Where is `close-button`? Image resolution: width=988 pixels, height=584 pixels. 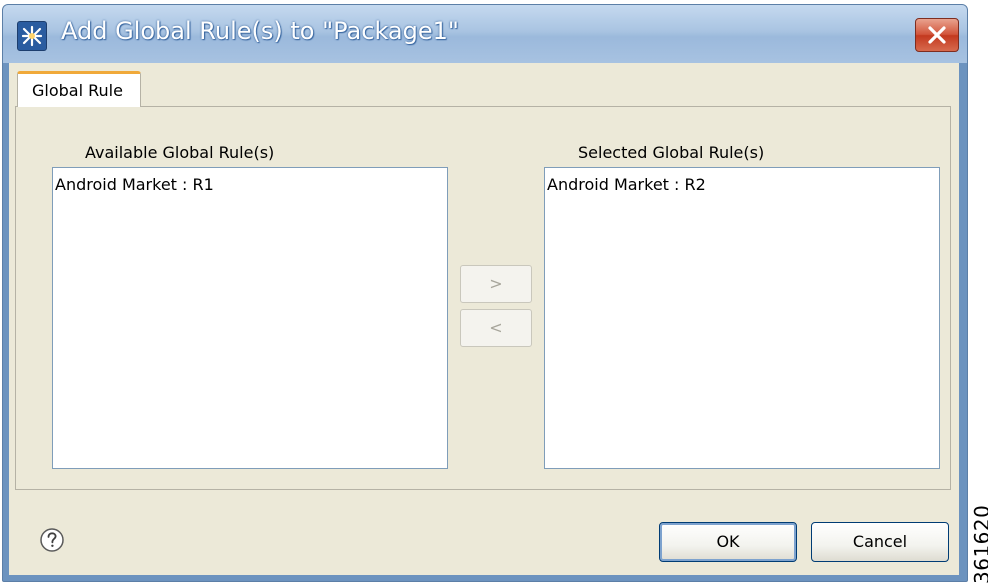 close-button is located at coordinates (937, 35).